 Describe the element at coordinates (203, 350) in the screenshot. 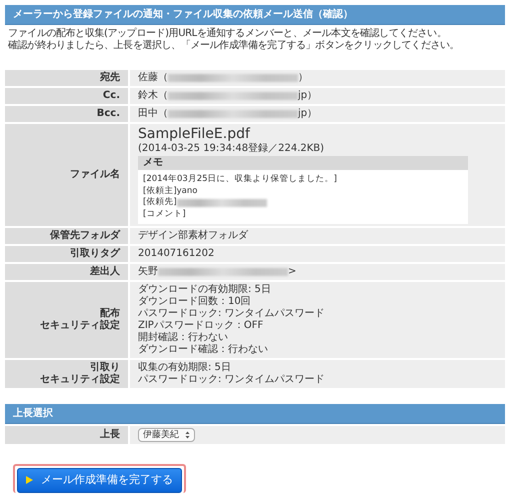

I see `field-value: ダウンロード確認：行わない` at that location.